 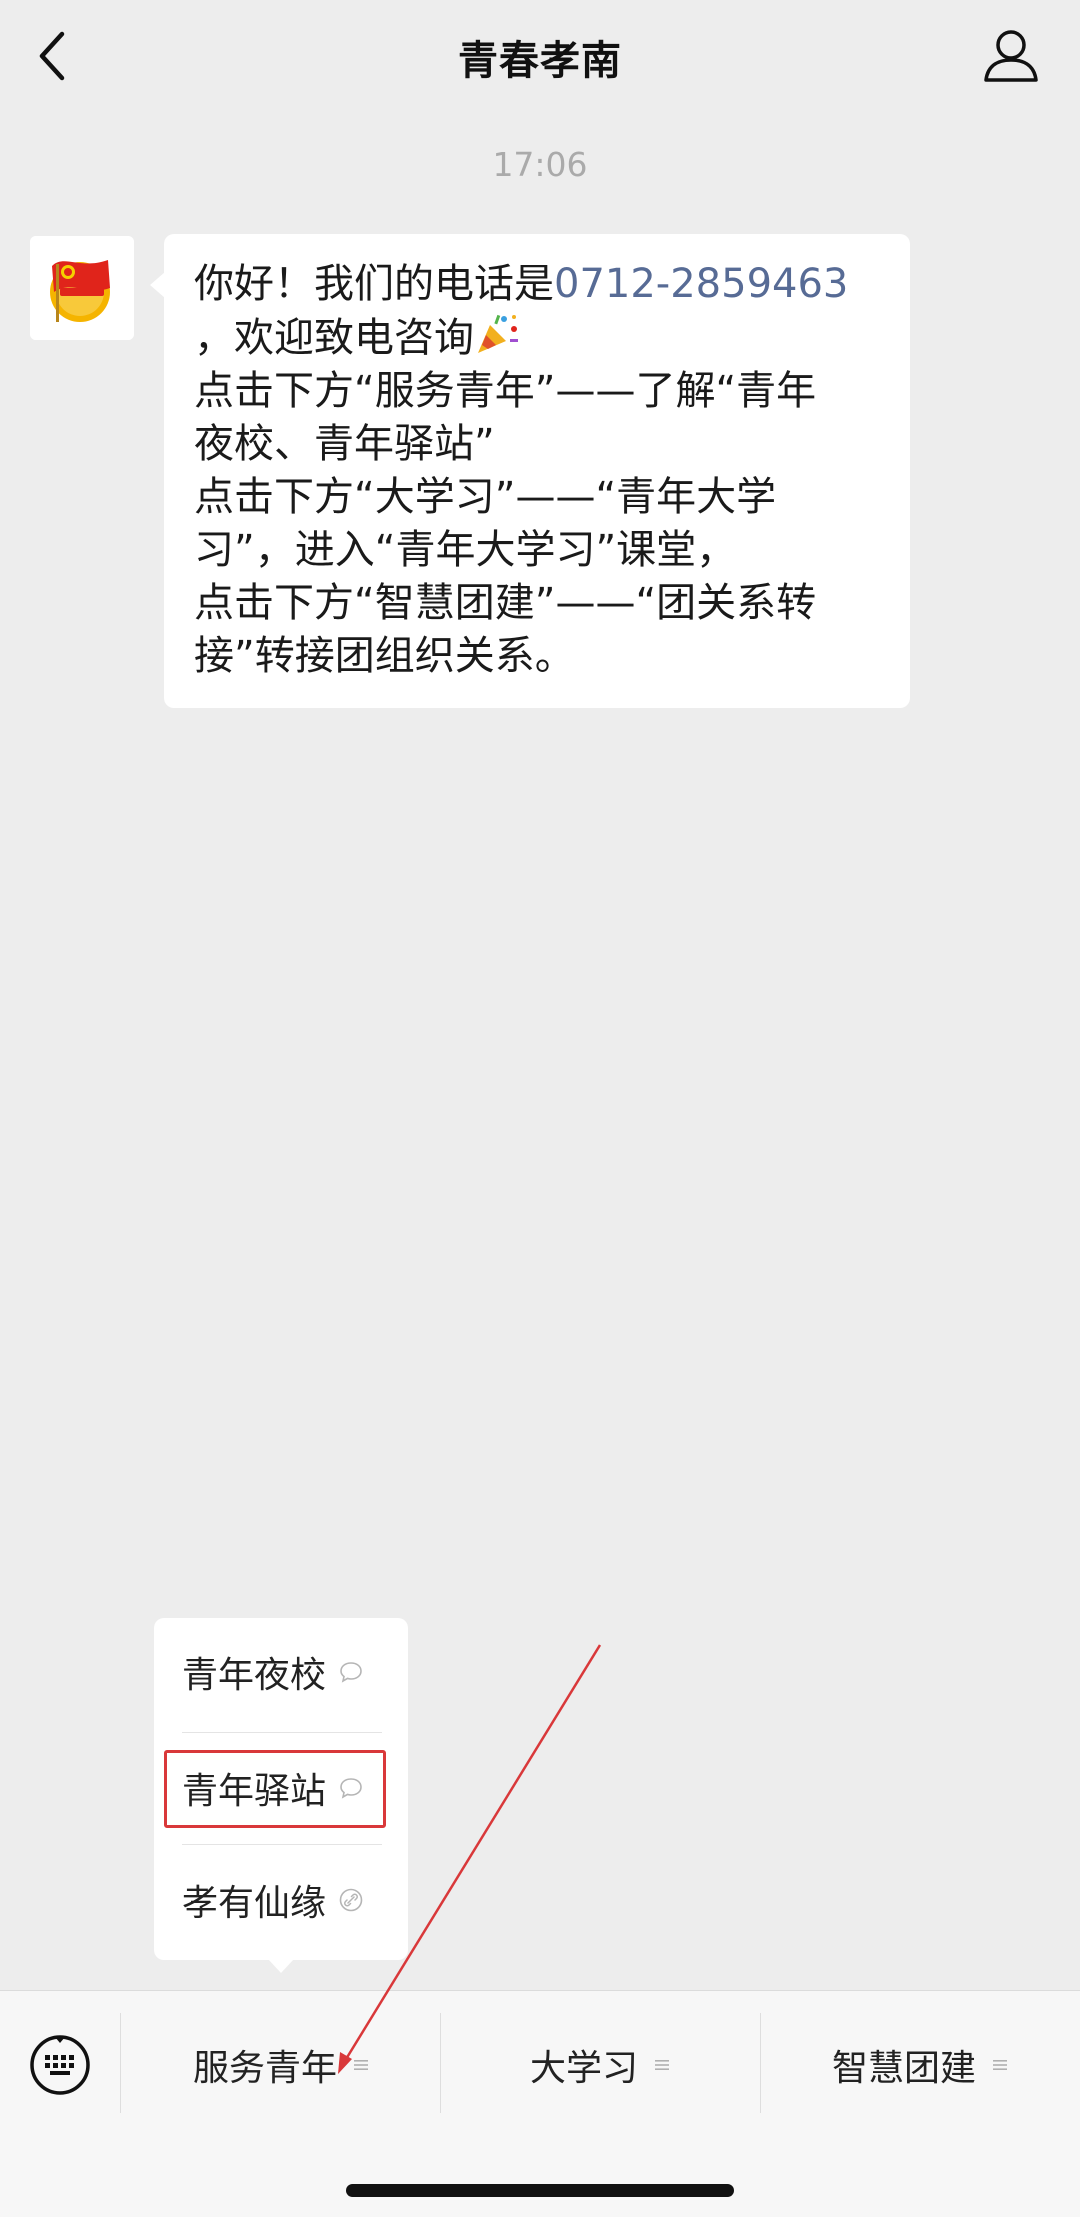 I want to click on menu-item-smart-league: 智慧团建, so click(x=920, y=2065).